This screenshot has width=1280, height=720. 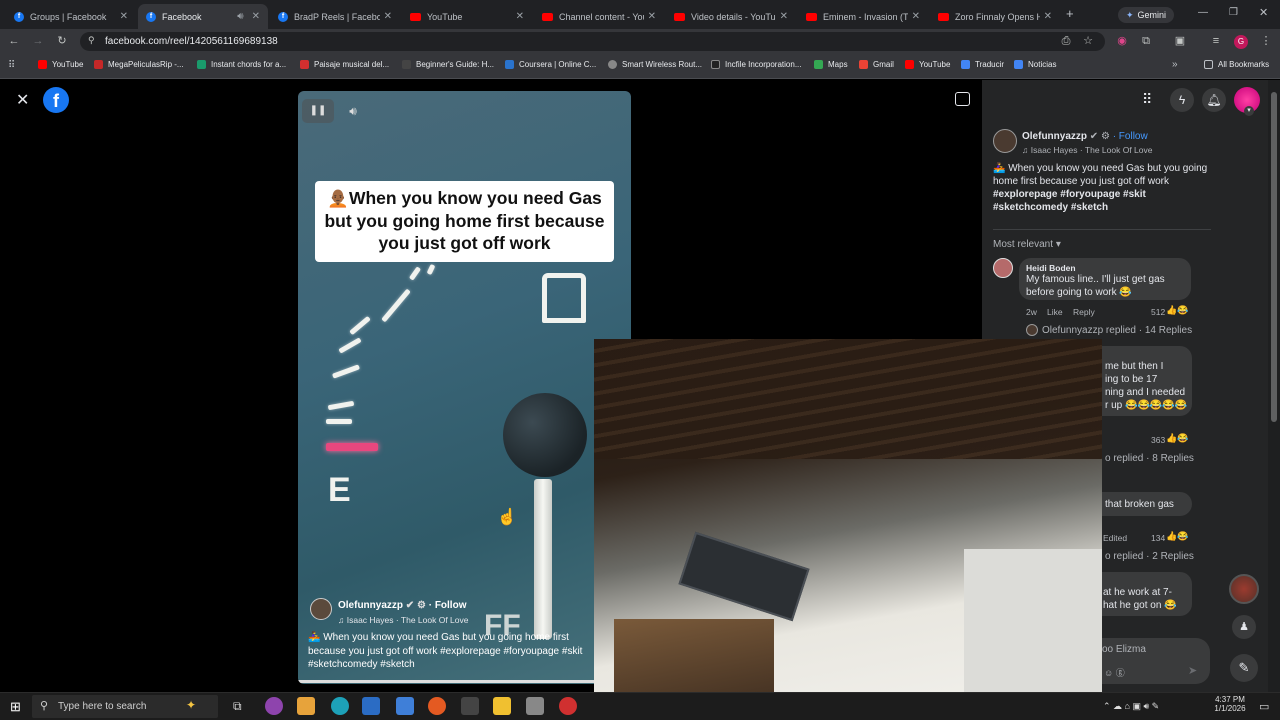 What do you see at coordinates (1085, 136) in the screenshot?
I see `side-author: Olefunnyazzp ✔ ⚙ · Follow` at bounding box center [1085, 136].